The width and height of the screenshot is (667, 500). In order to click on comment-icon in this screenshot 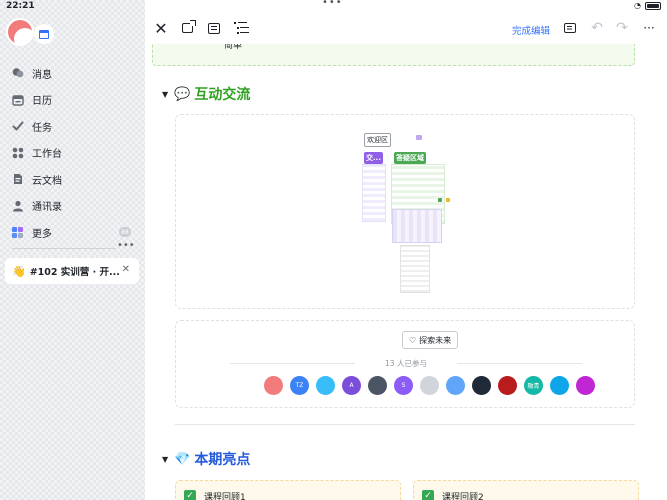, I will do `click(570, 28)`.